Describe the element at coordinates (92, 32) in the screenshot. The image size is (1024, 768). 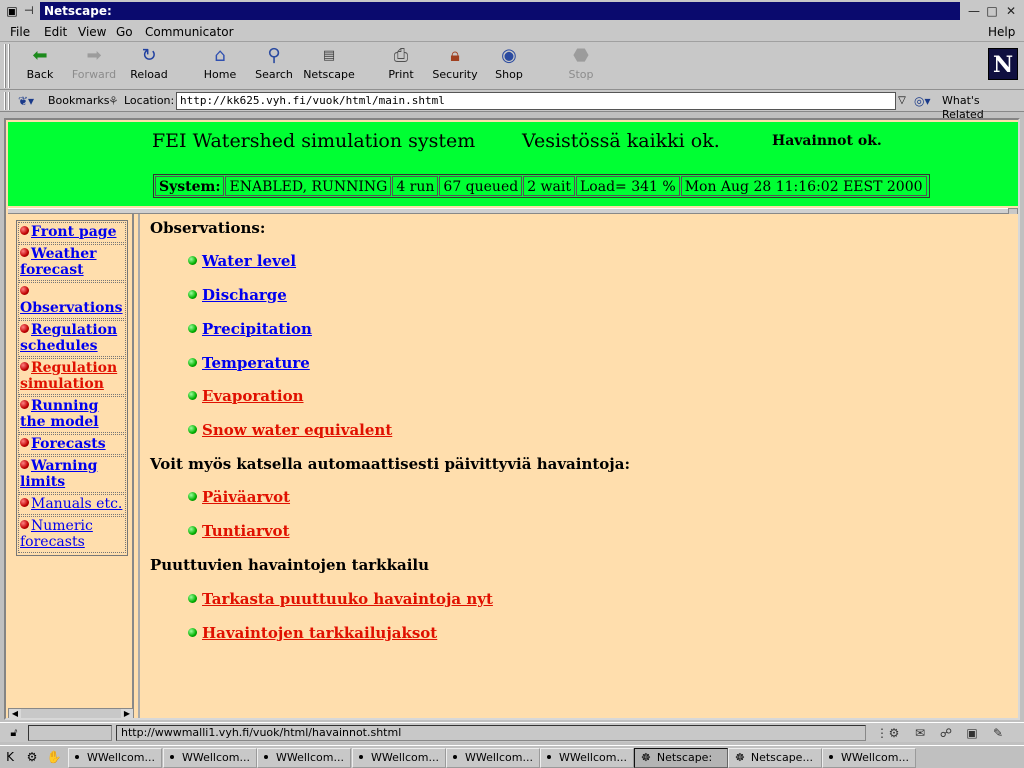
I see `menu-view: View` at that location.